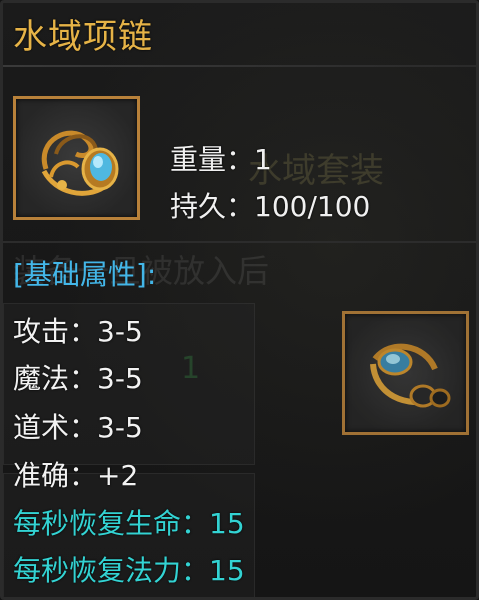 The image size is (479, 600). Describe the element at coordinates (239, 242) in the screenshot. I see `section-divider` at that location.